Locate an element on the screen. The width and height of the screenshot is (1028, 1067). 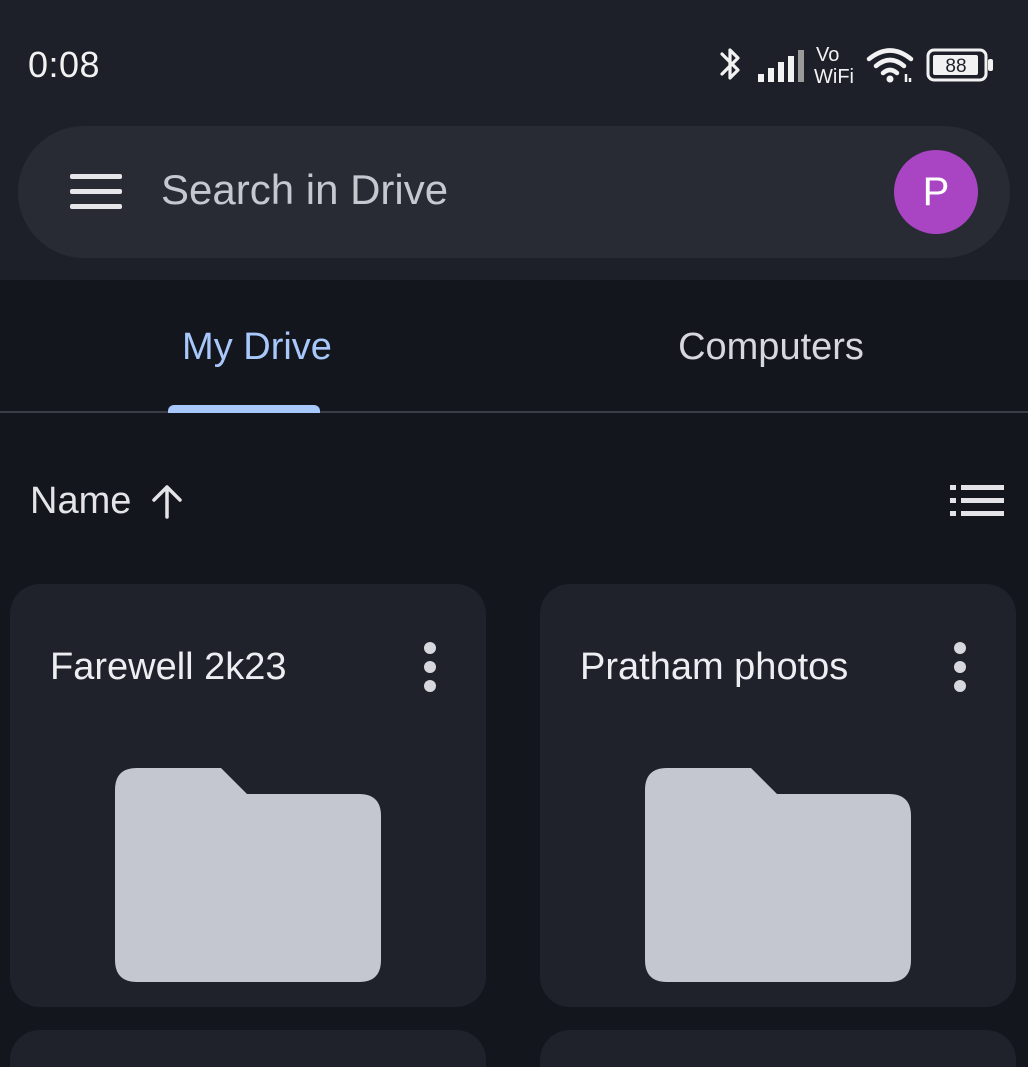
folder-name: Farewell 2k23 is located at coordinates (168, 667).